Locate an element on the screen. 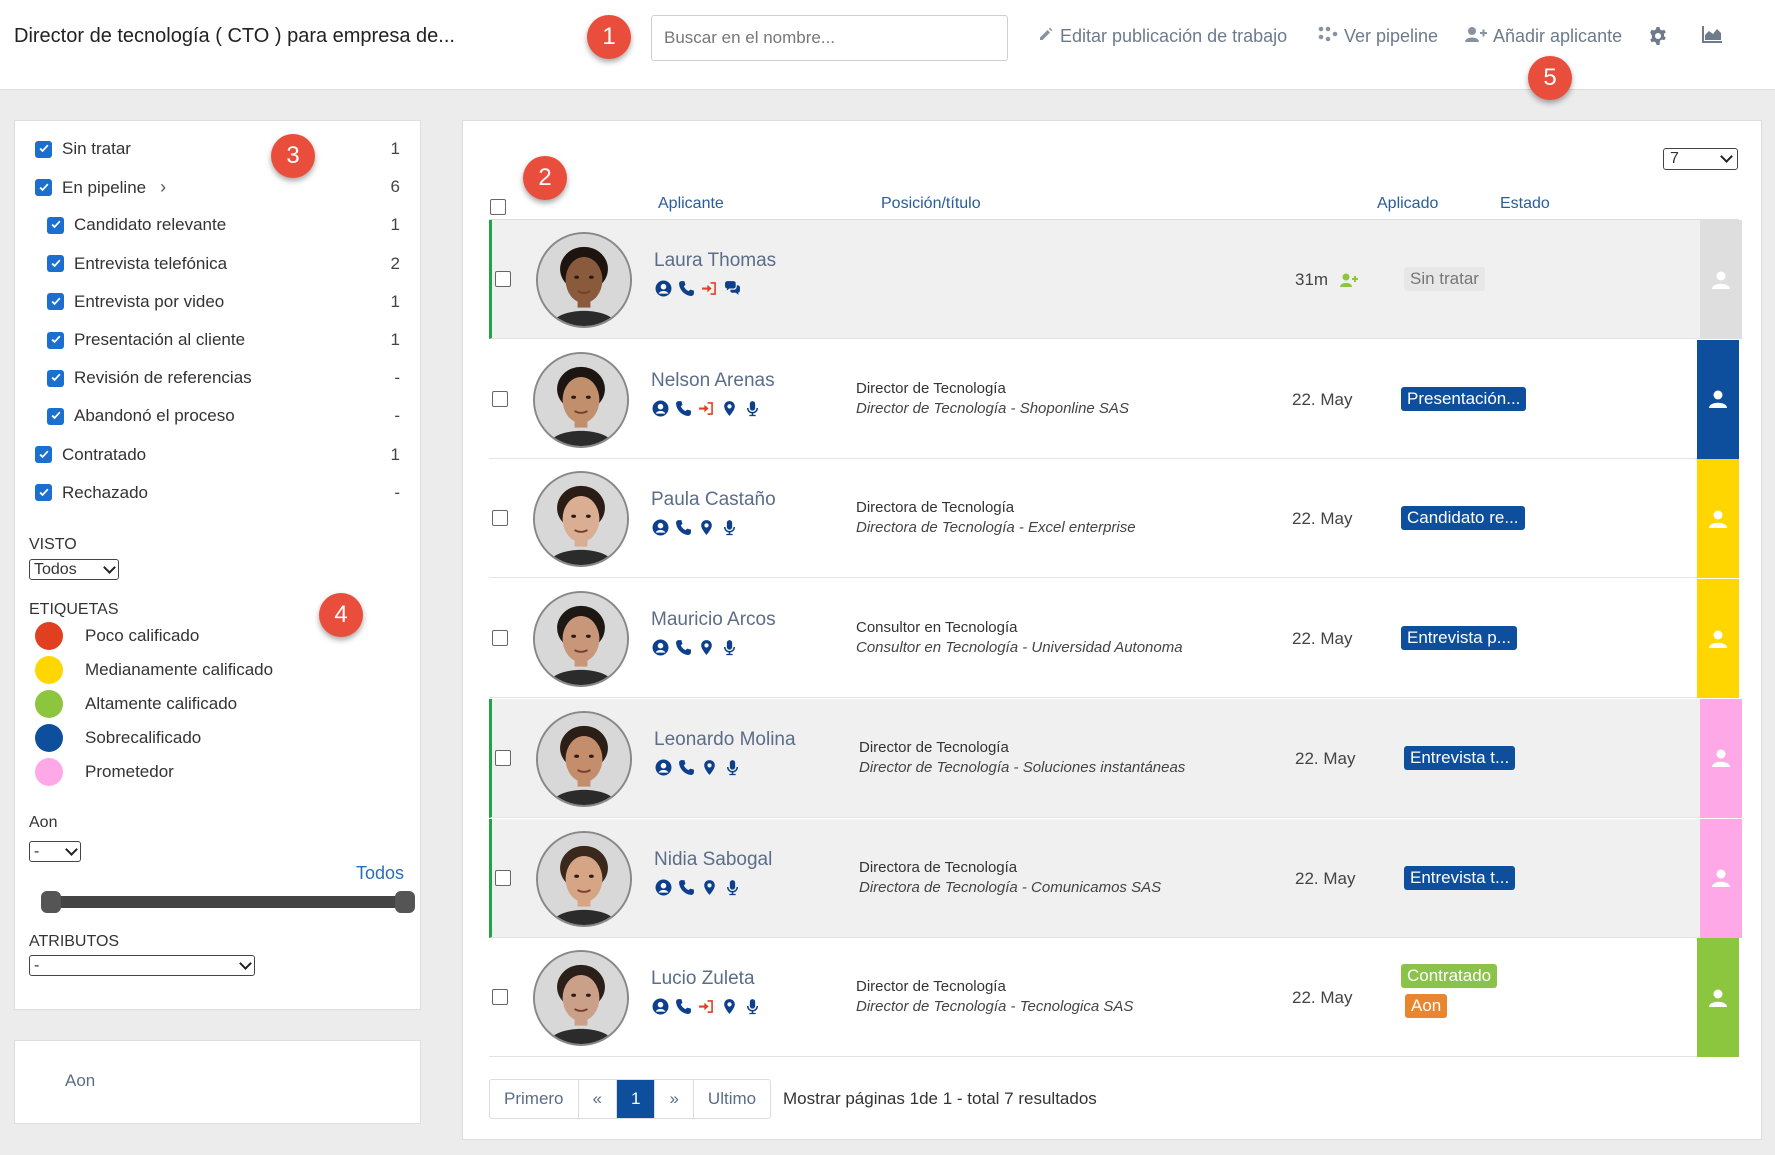 This screenshot has height=1155, width=1775. chat-icon is located at coordinates (732, 288).